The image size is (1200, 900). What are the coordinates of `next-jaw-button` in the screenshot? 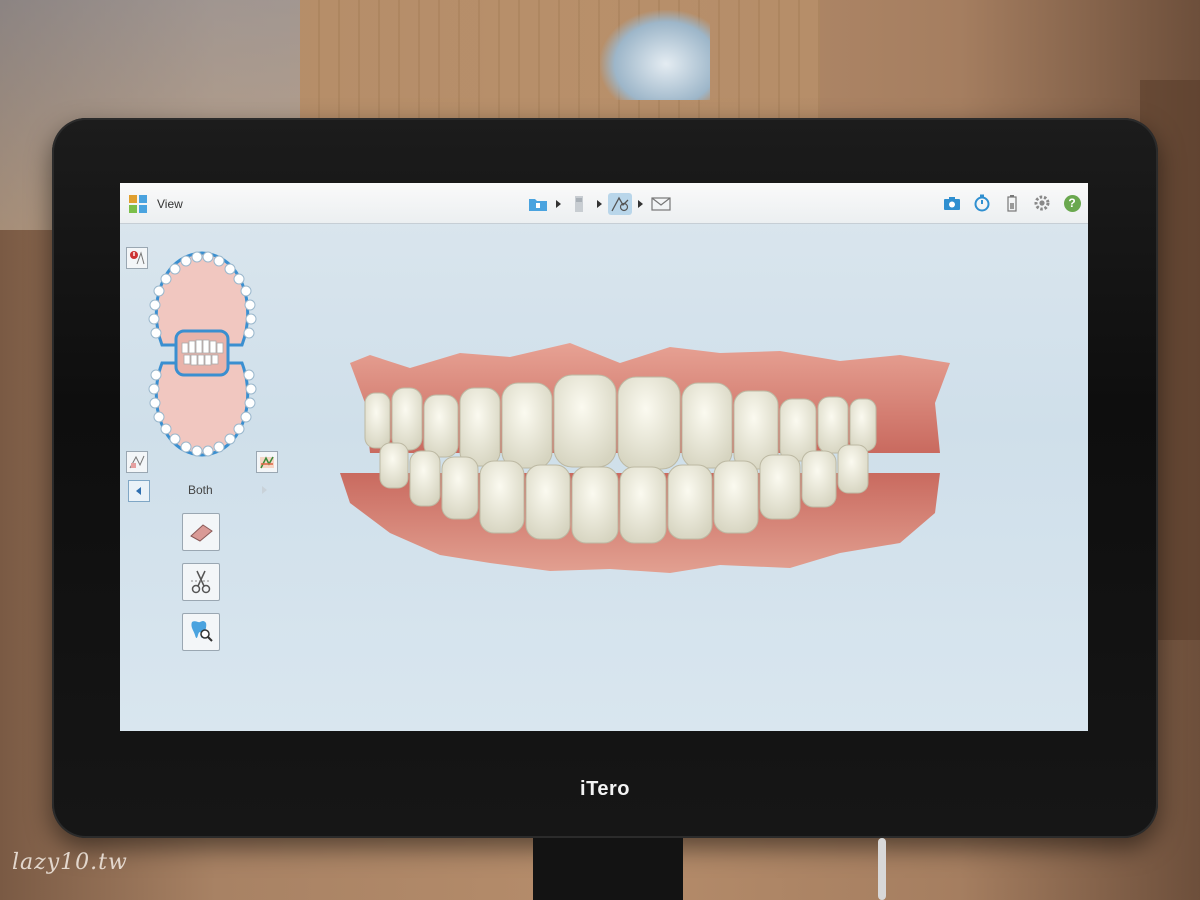 It's located at (264, 490).